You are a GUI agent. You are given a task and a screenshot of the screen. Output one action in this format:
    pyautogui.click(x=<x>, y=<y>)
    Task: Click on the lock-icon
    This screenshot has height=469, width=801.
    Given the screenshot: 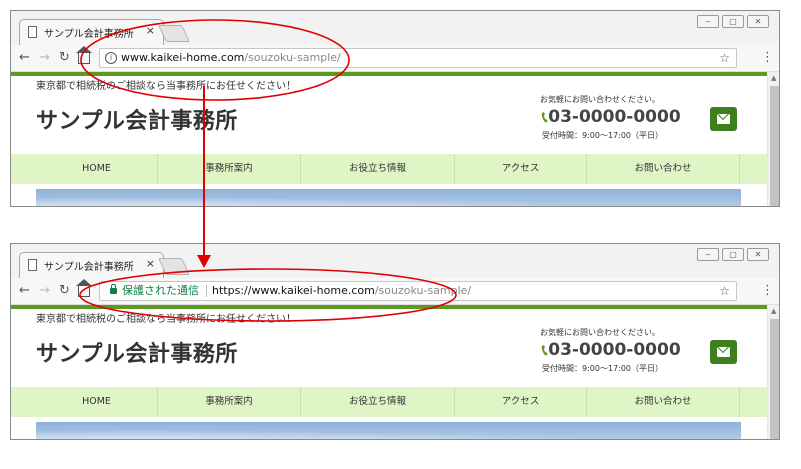 What is the action you would take?
    pyautogui.click(x=113, y=289)
    